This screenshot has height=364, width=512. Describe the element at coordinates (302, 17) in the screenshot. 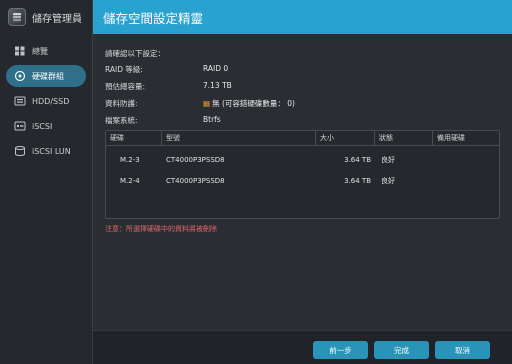

I see `dialog-header: 儲存空間設定精靈` at that location.